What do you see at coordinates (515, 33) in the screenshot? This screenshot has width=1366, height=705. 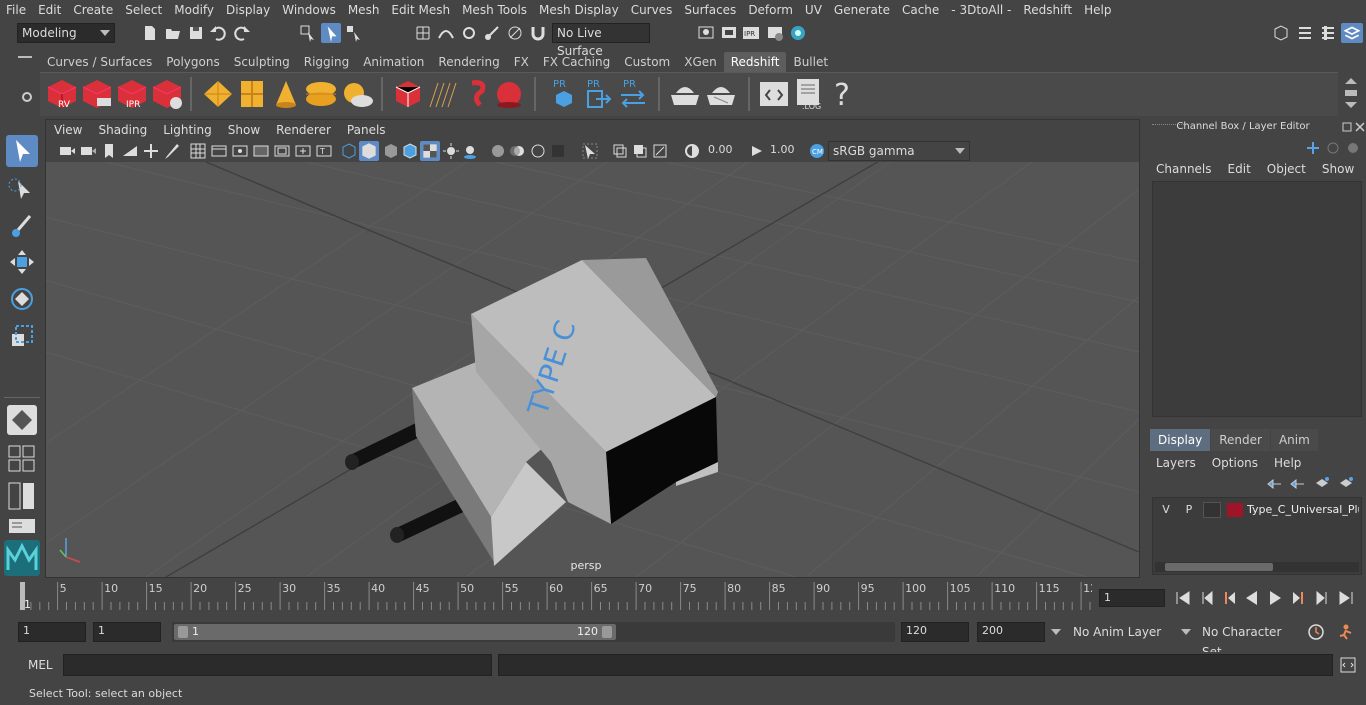 I see `snap-live-icon` at bounding box center [515, 33].